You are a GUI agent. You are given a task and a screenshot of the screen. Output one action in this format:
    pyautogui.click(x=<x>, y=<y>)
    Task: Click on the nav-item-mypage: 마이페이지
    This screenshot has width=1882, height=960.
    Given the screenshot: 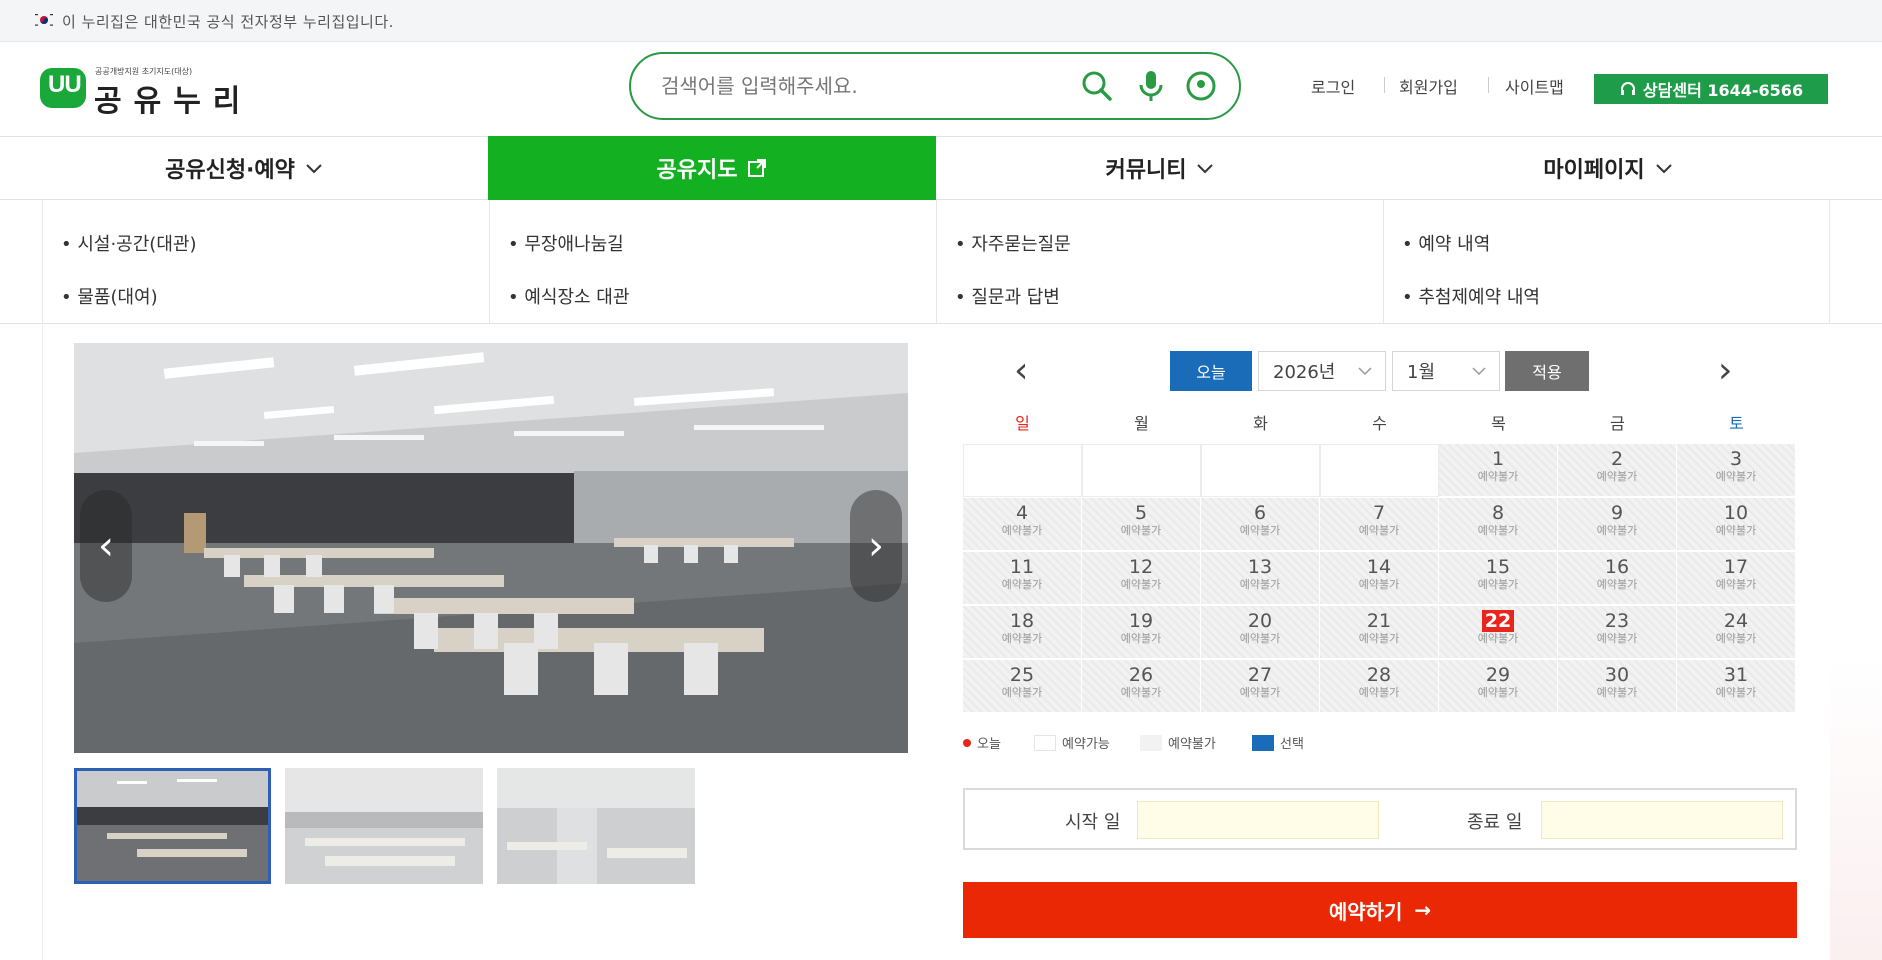 What is the action you would take?
    pyautogui.click(x=1608, y=168)
    